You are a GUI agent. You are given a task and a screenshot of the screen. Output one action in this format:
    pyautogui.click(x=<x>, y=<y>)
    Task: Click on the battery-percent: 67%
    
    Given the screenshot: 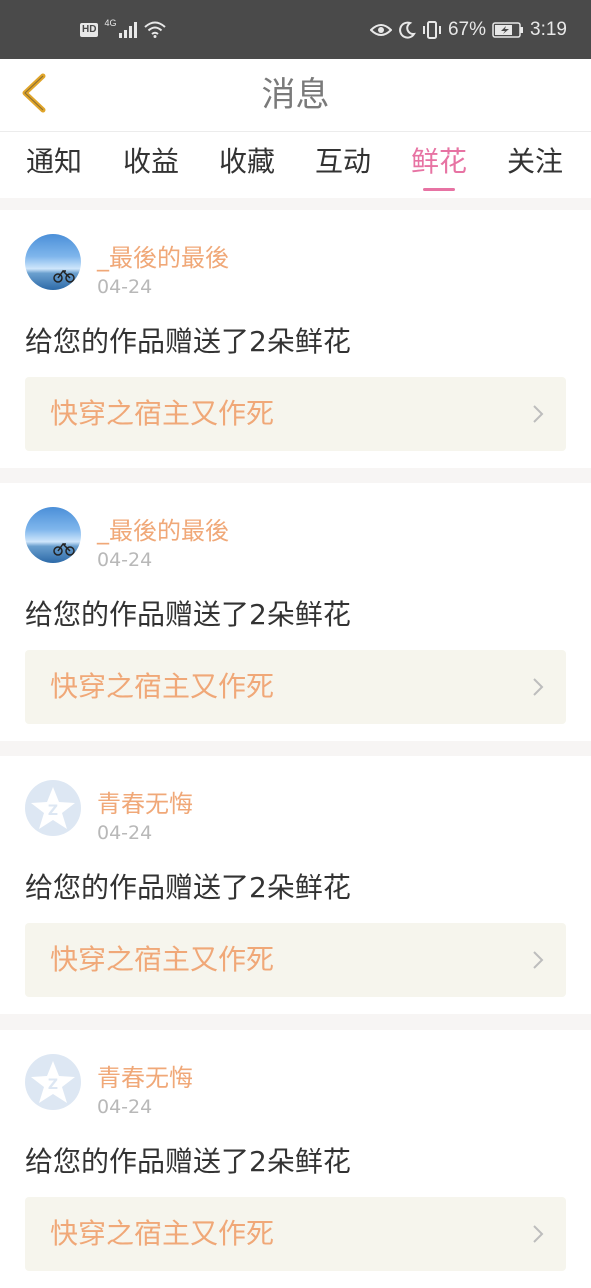 What is the action you would take?
    pyautogui.click(x=467, y=29)
    